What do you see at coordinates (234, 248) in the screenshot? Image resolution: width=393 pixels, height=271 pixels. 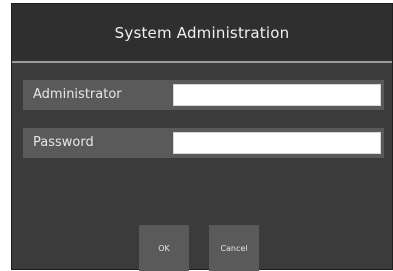 I see `cancel-button: Cancel` at bounding box center [234, 248].